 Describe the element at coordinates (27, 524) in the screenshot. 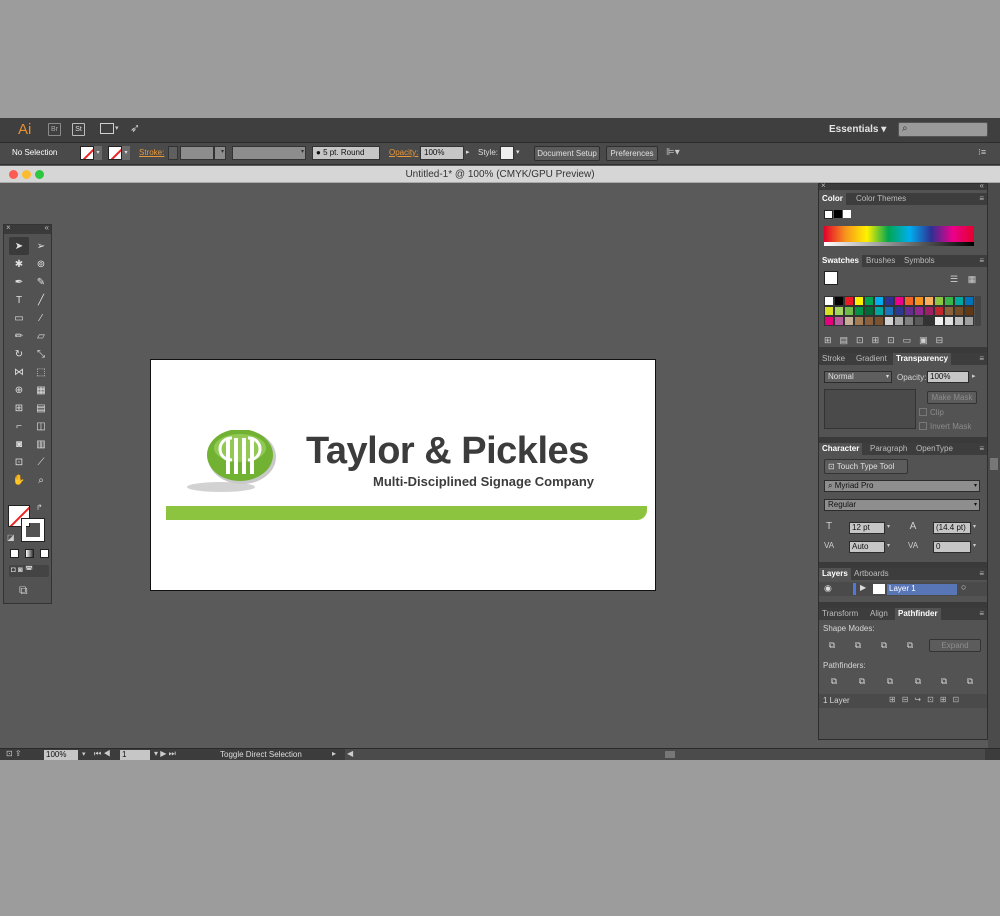

I see `fill-stroke-widget: ↱ ◪` at that location.